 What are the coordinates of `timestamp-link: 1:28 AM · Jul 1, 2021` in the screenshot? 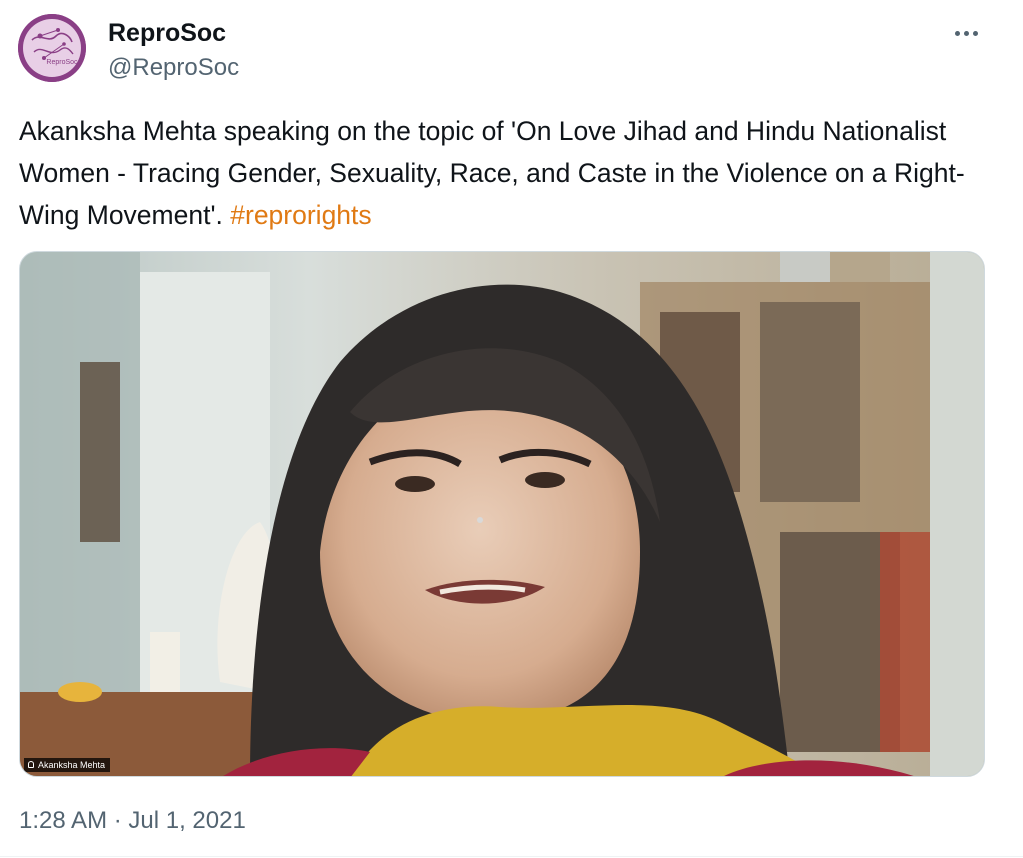 It's located at (132, 820).